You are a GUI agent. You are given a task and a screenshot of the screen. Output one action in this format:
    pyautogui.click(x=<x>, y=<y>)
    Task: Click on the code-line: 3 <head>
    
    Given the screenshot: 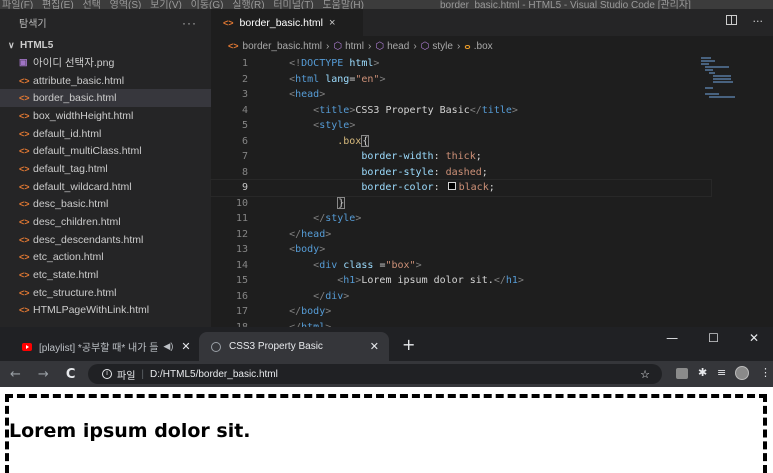 What is the action you would take?
    pyautogui.click(x=283, y=95)
    